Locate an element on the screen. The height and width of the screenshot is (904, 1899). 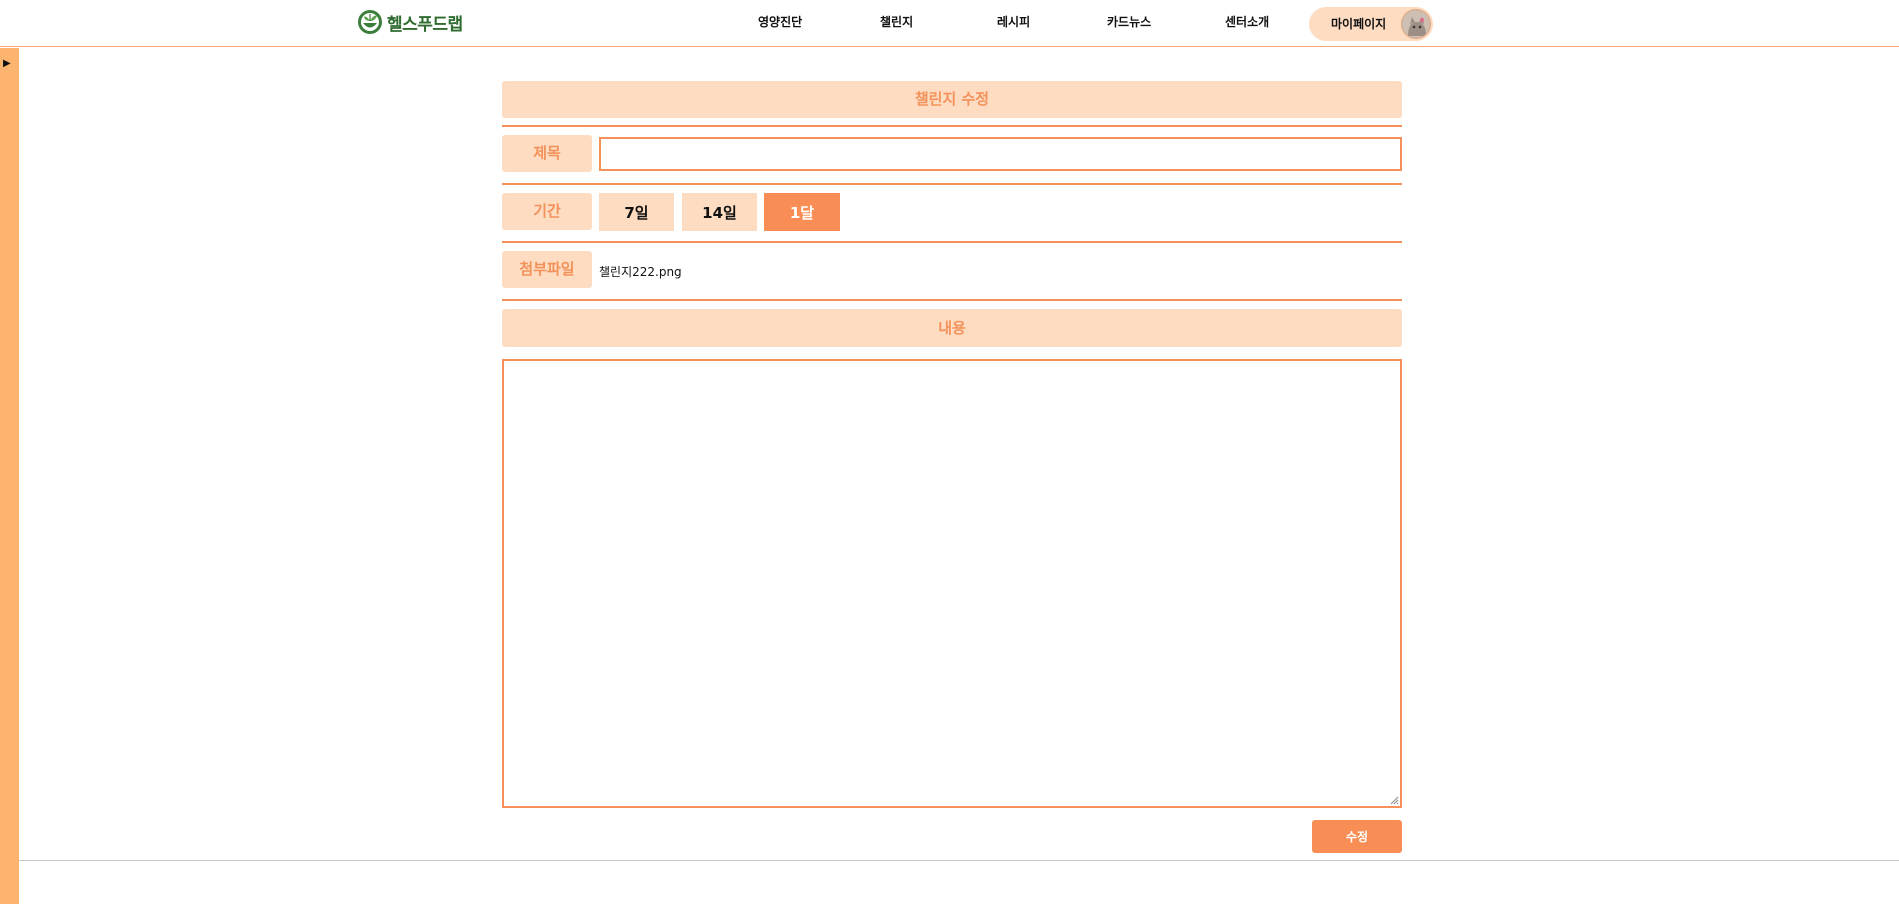
mypage-label: 마이페이지 is located at coordinates (1359, 24).